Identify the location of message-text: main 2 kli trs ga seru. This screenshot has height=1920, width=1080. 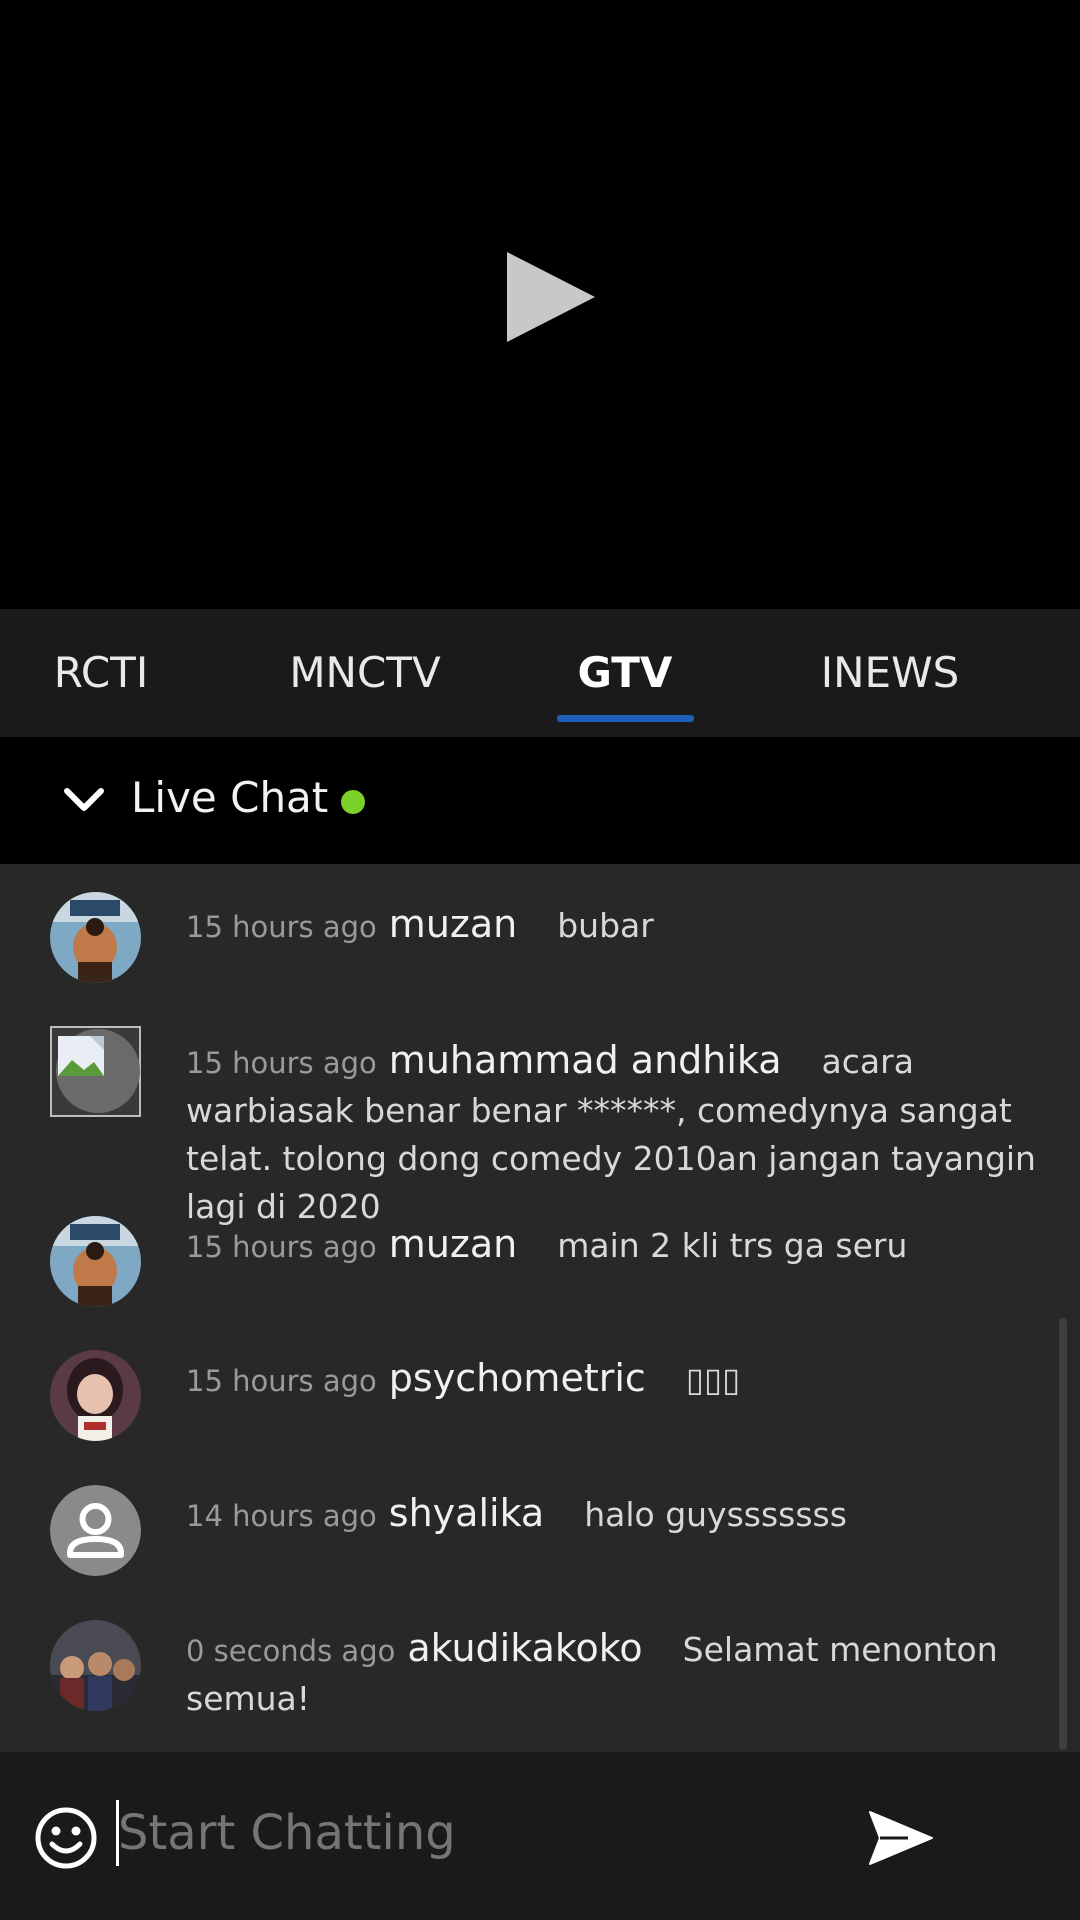
(732, 1245).